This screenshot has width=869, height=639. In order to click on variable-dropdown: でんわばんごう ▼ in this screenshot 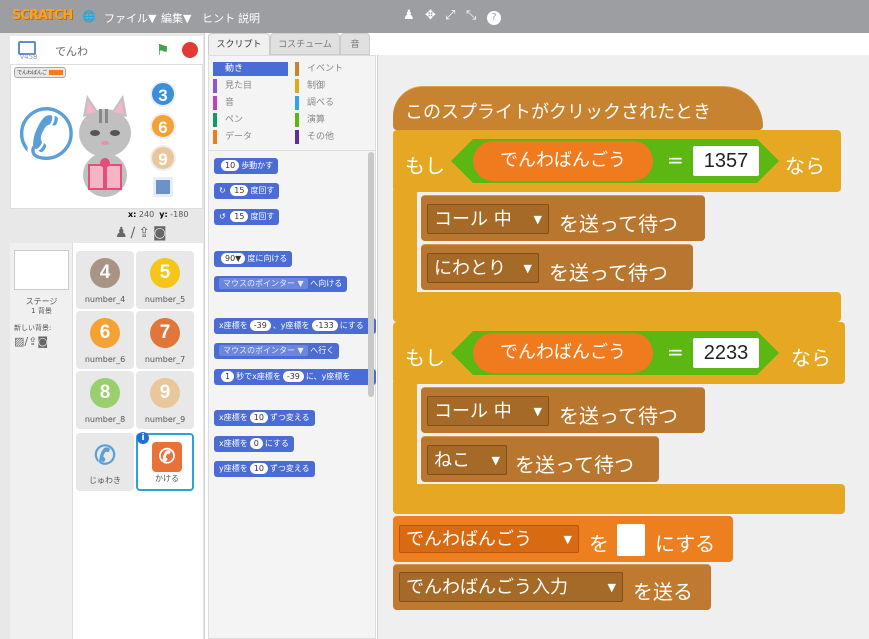, I will do `click(489, 539)`.